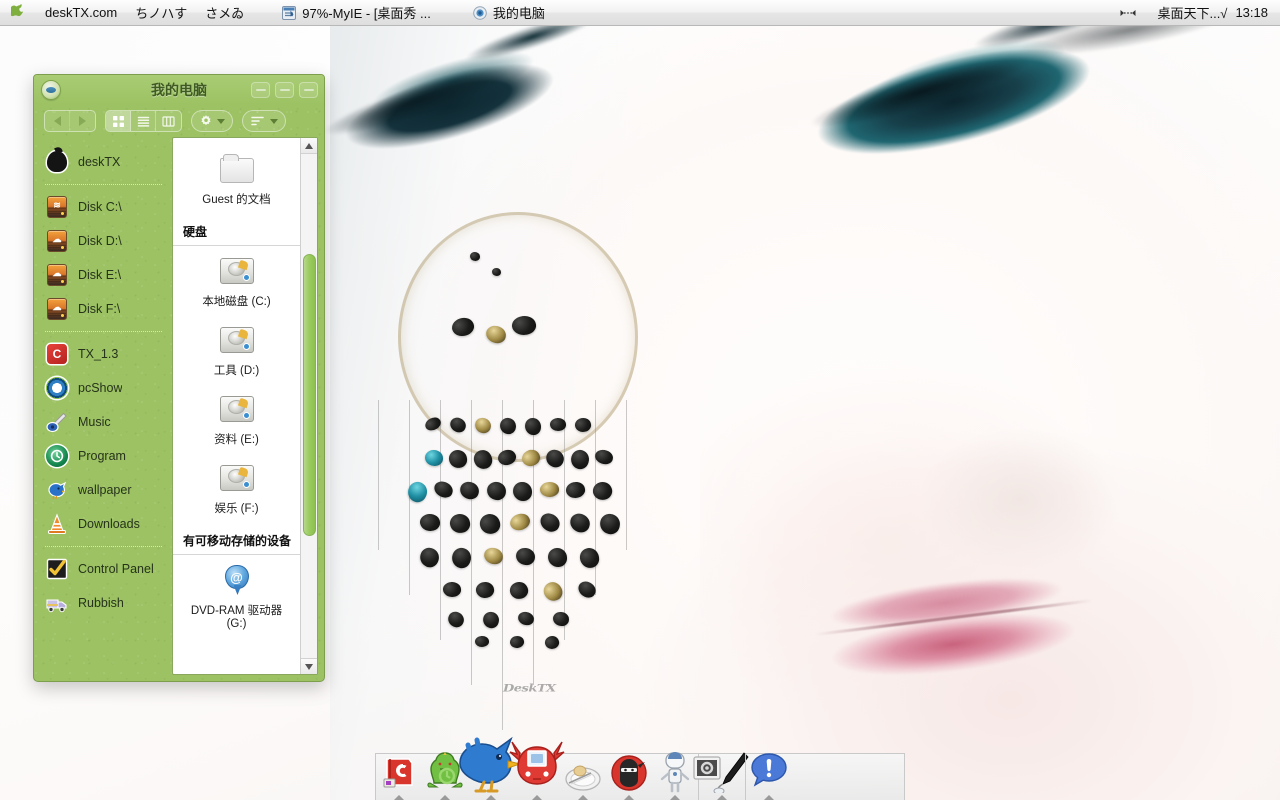 The image size is (1280, 800). I want to click on menubar-item-3: さメゐ, so click(224, 12).